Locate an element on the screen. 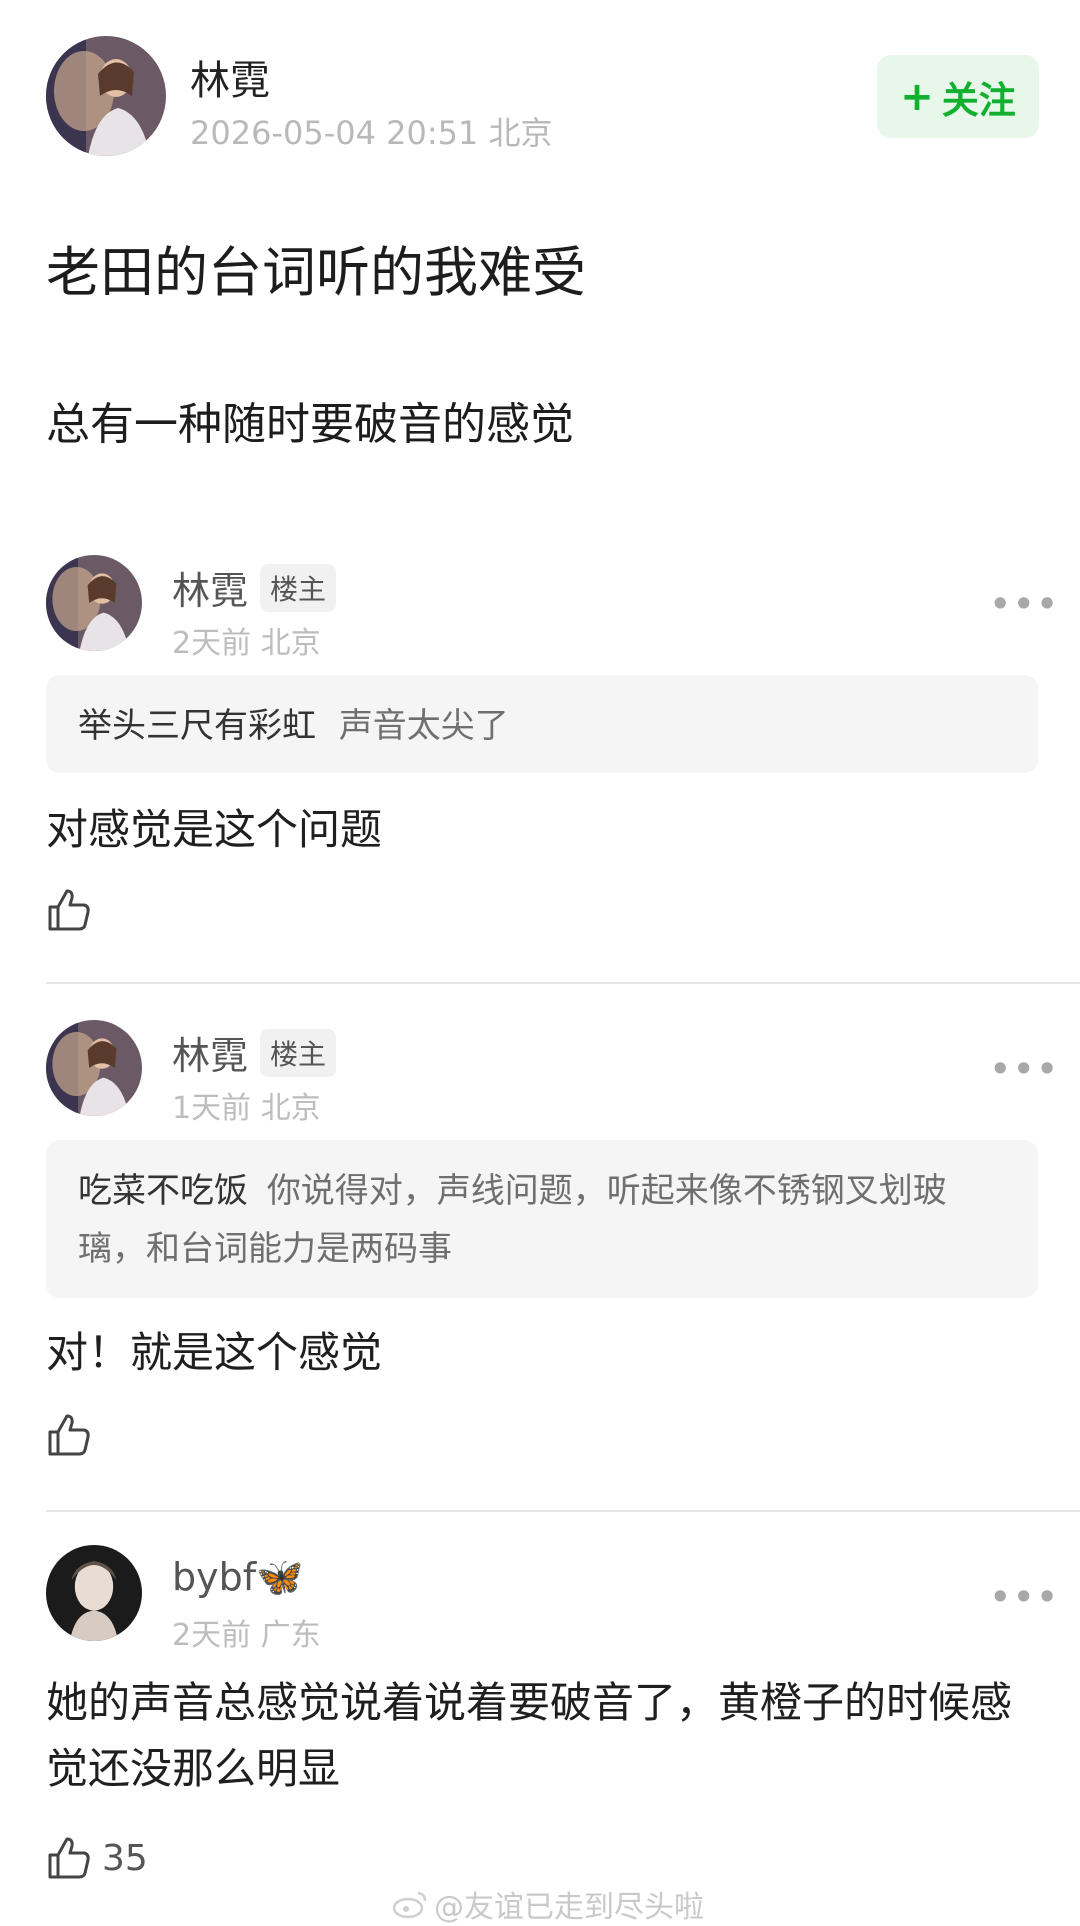 The width and height of the screenshot is (1080, 1926). quoted-user: 举头三尺有彩虹 is located at coordinates (197, 726).